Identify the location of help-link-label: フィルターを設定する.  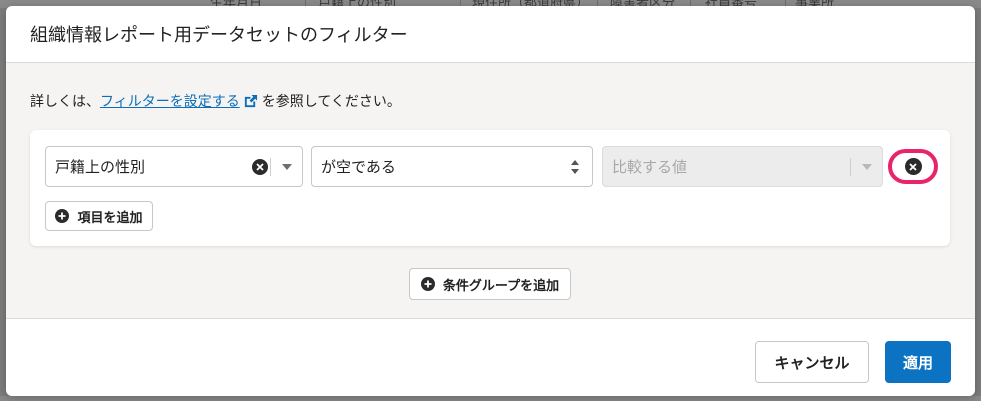
(170, 102).